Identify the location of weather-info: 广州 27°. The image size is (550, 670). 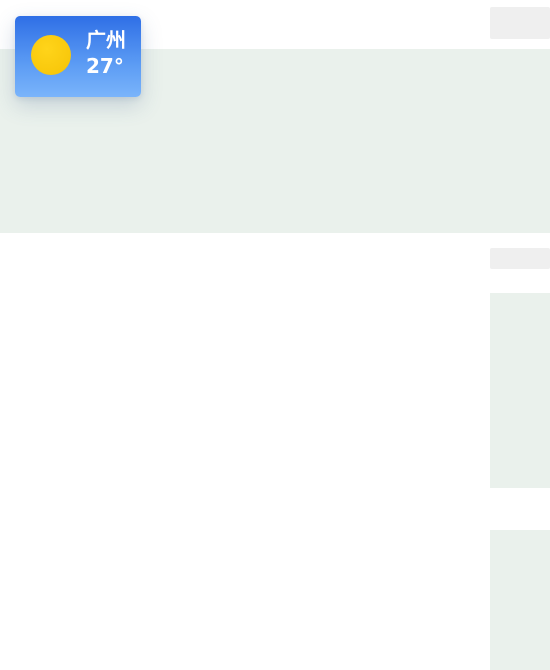
(106, 53).